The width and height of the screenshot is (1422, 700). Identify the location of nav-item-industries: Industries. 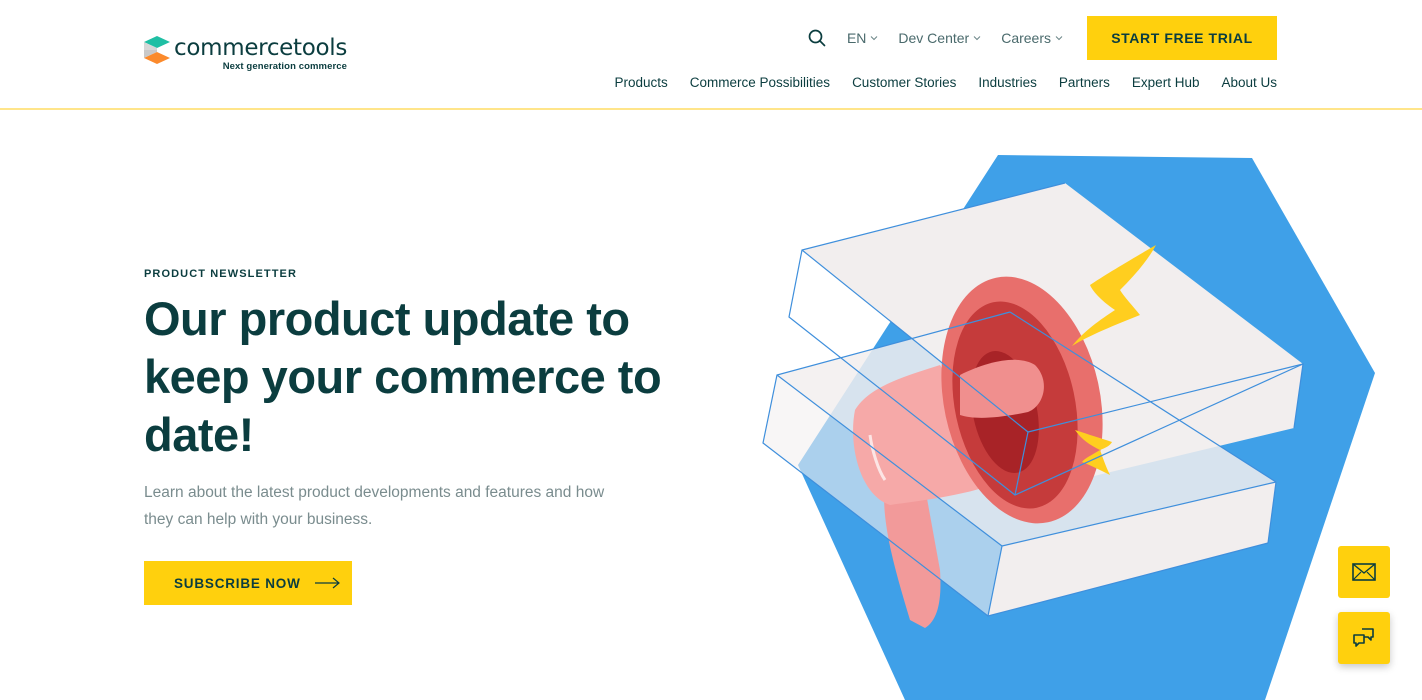
(1007, 82).